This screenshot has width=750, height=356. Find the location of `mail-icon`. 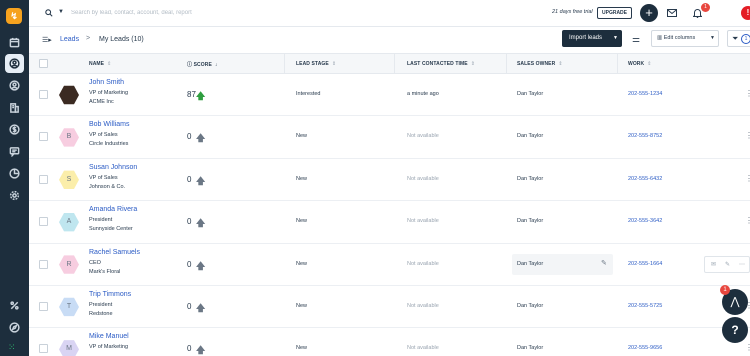

mail-icon is located at coordinates (672, 13).